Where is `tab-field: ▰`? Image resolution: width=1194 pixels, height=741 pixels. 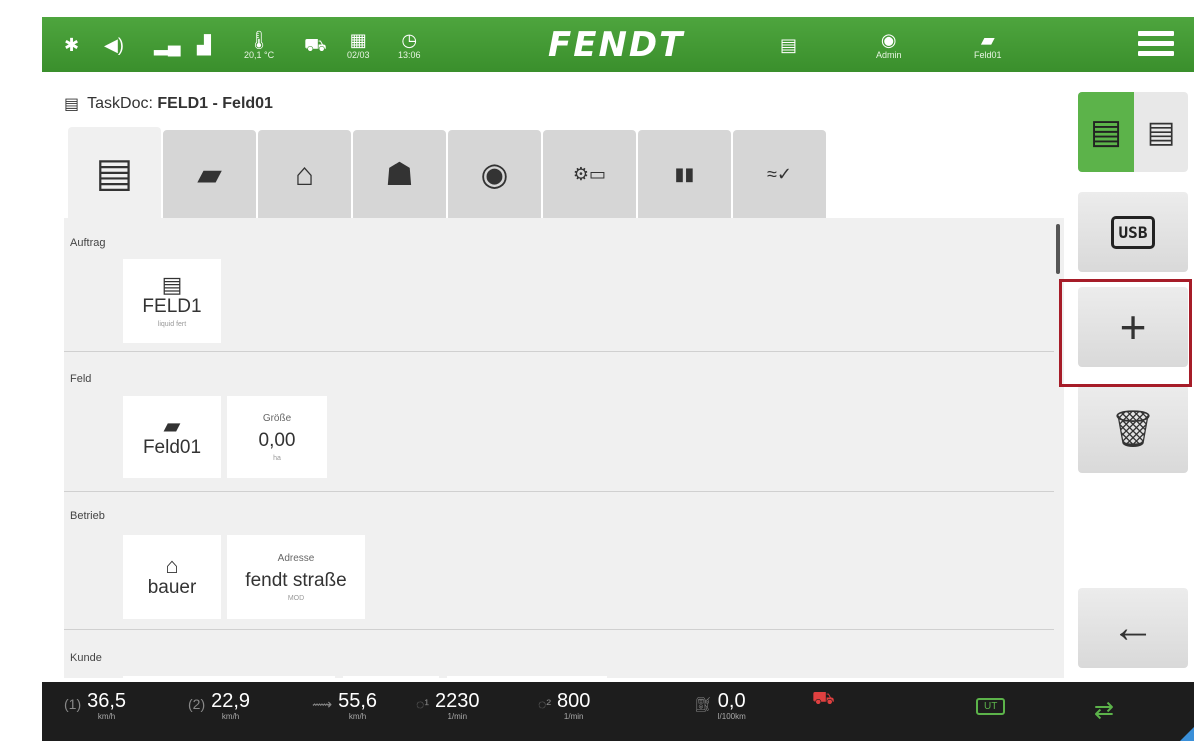
tab-field: ▰ is located at coordinates (209, 174).